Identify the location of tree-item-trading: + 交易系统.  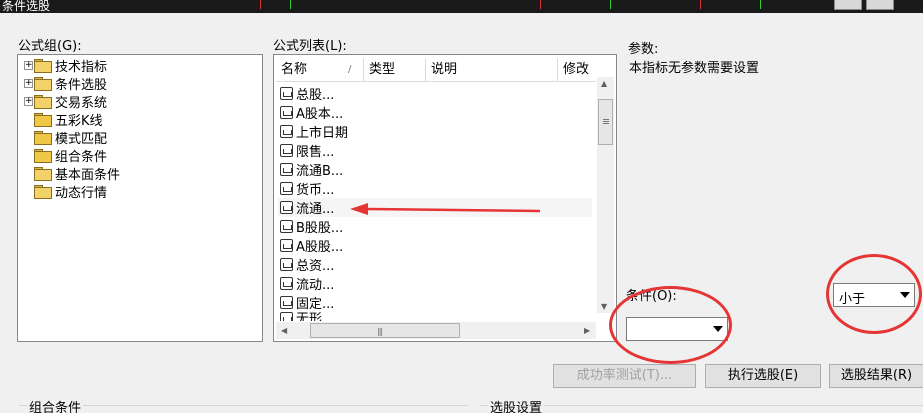
(66, 101).